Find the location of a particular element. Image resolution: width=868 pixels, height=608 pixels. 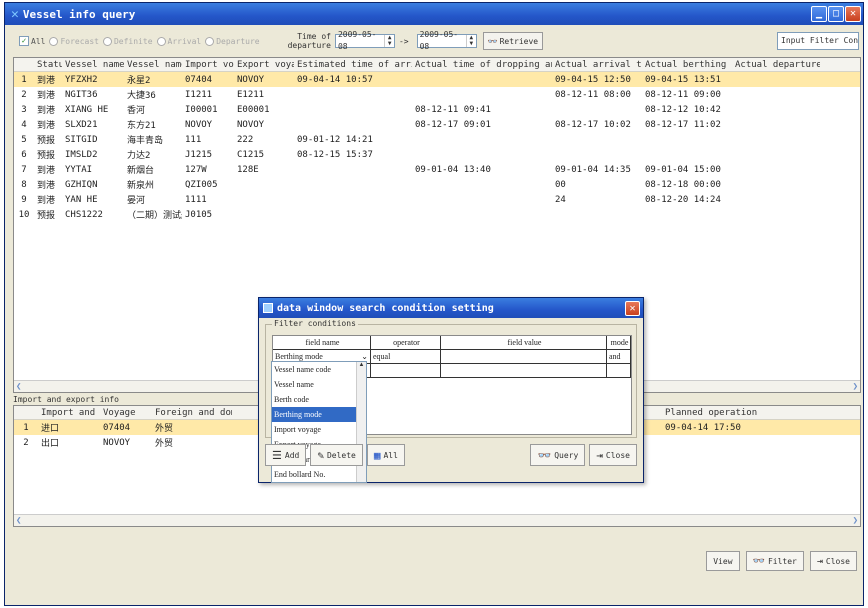

dropdown-option: Berthing mode is located at coordinates (319, 414).